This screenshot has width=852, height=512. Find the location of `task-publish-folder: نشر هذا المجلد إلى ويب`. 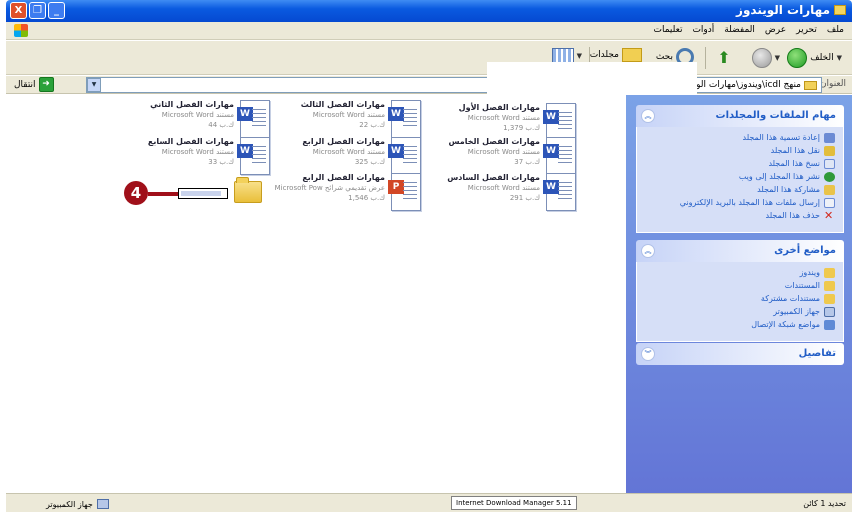

task-publish-folder: نشر هذا المجلد إلى ويب is located at coordinates (740, 177).